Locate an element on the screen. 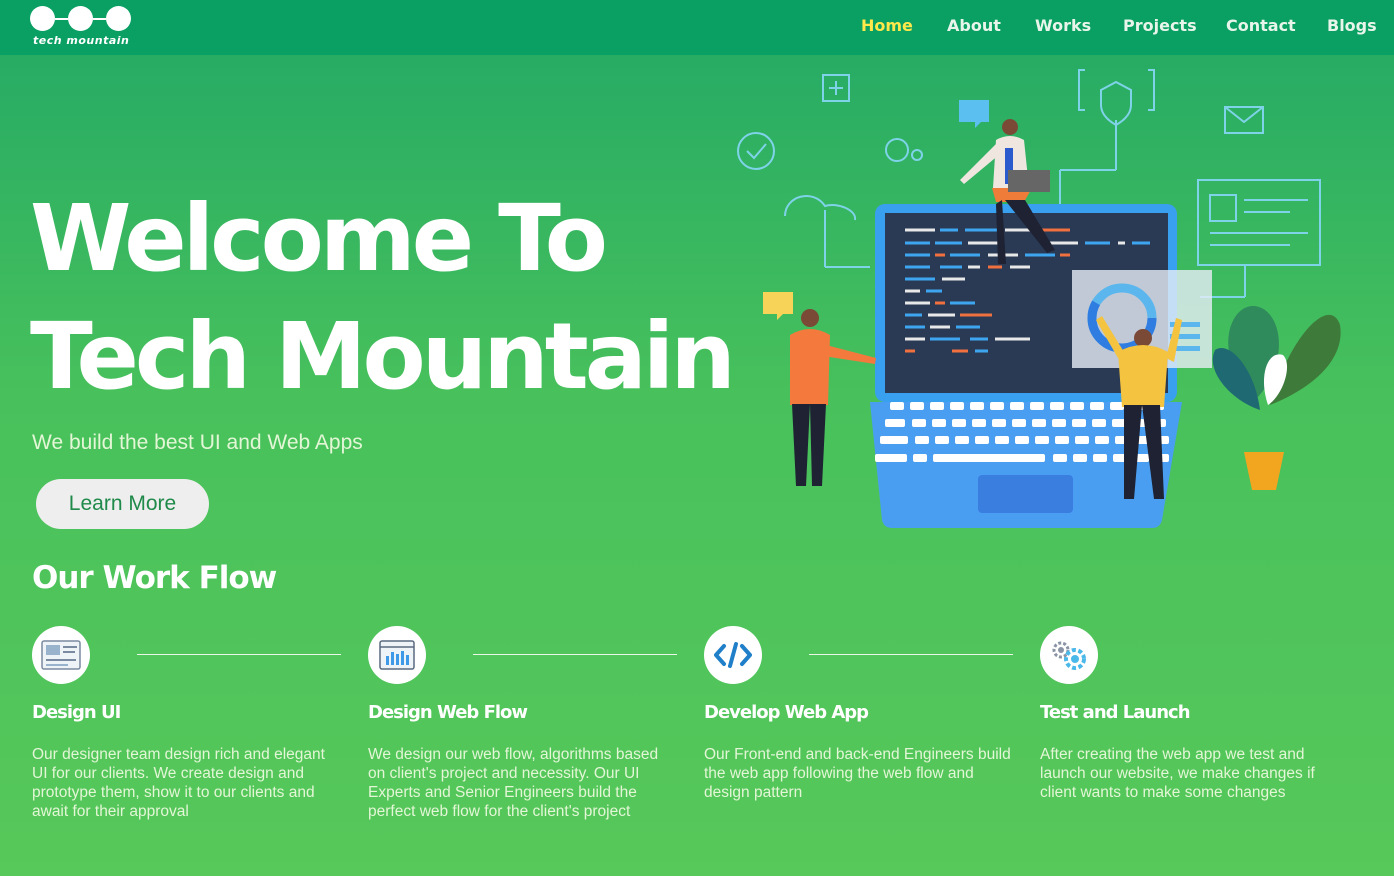 The height and width of the screenshot is (876, 1394). check-circle-icon is located at coordinates (756, 151).